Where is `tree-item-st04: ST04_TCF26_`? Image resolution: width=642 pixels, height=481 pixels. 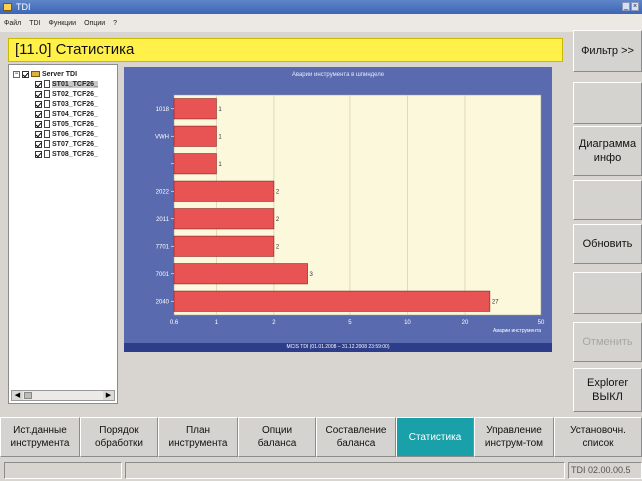
tree-item-st04: ST04_TCF26_ is located at coordinates (55, 114).